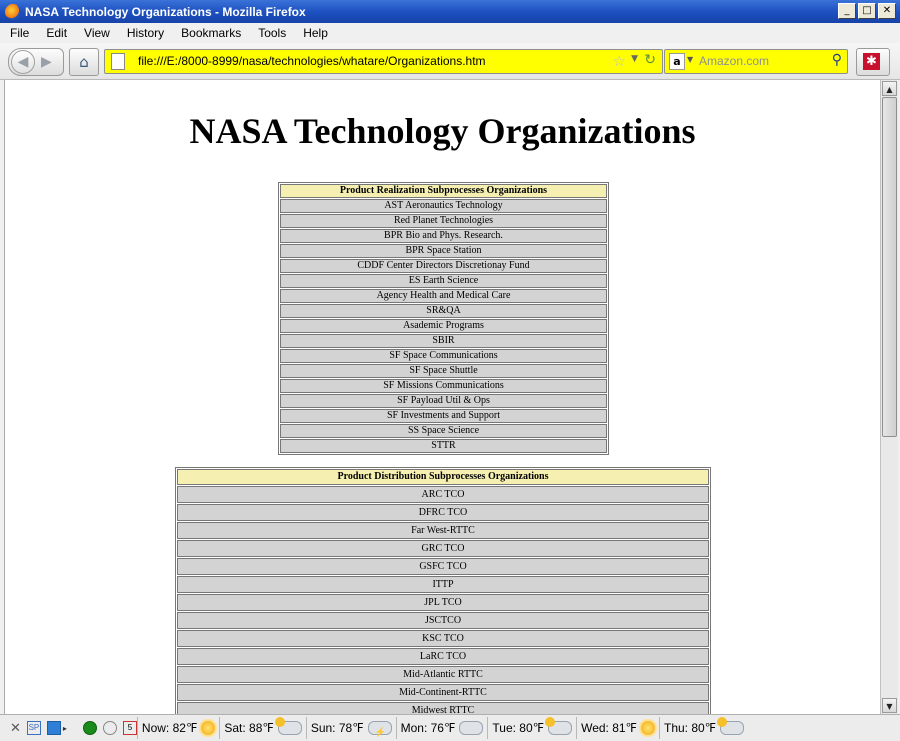 This screenshot has height=741, width=900. What do you see at coordinates (690, 728) in the screenshot?
I see `weather-label: Thu: 80℉` at bounding box center [690, 728].